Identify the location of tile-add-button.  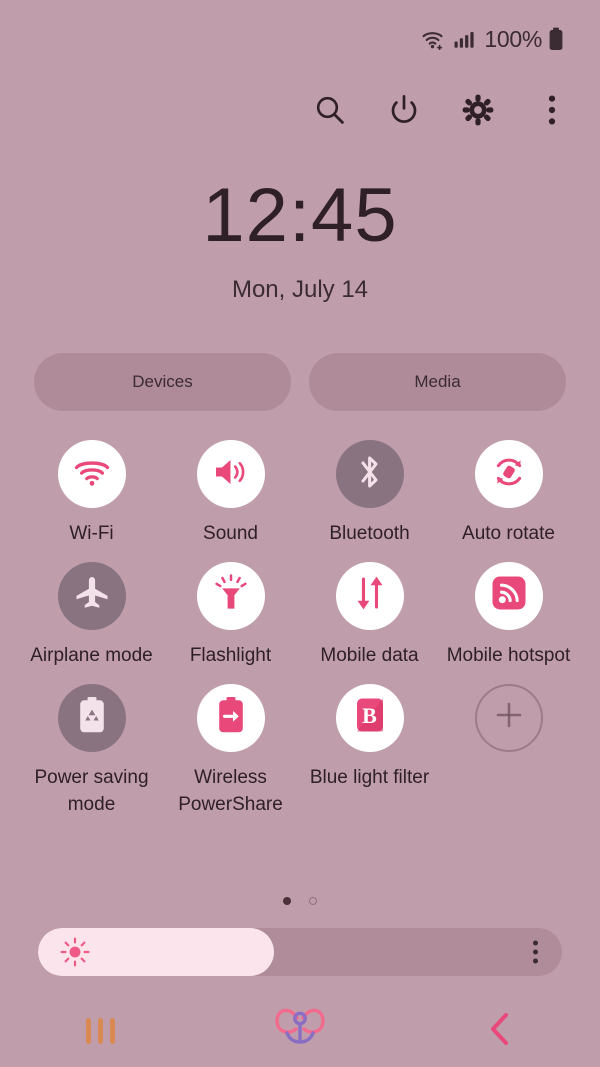
(508, 751).